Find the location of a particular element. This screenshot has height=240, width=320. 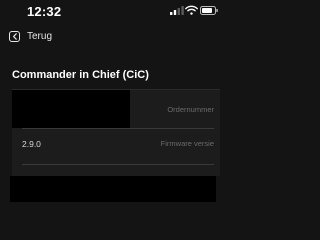

page-title: Commander in Chief (CiC) is located at coordinates (80, 75).